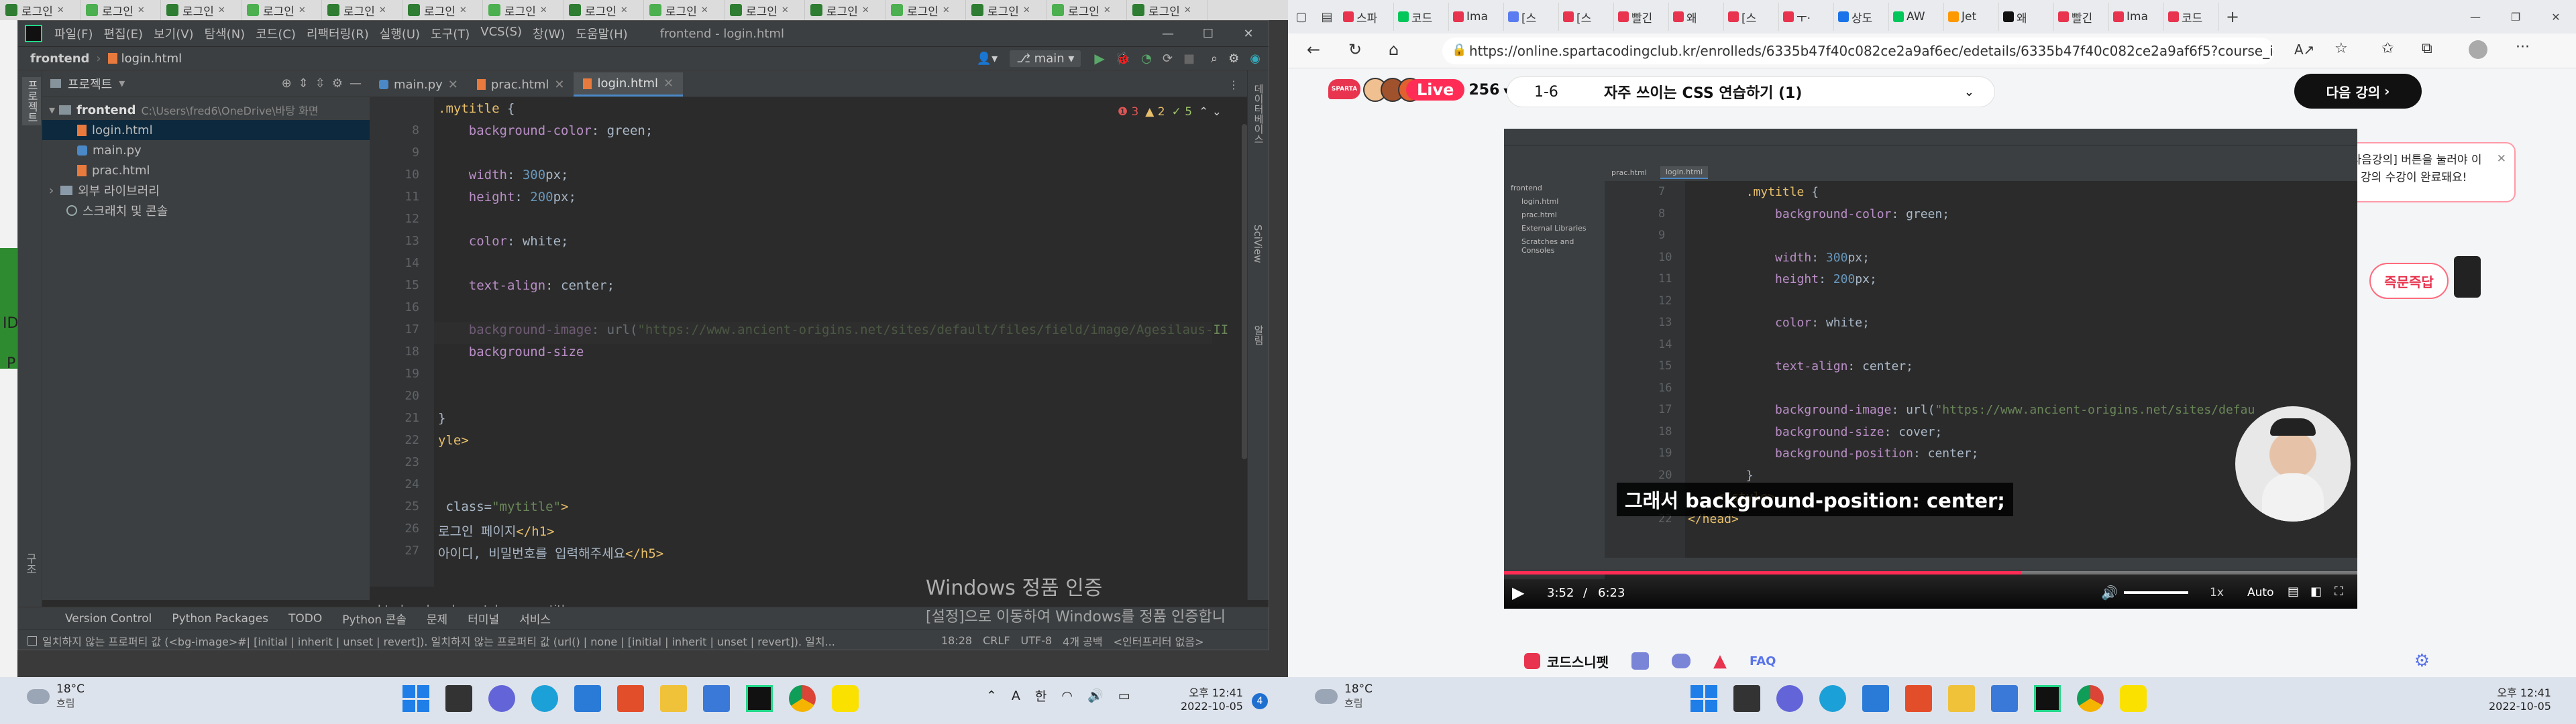 Image resolution: width=2576 pixels, height=724 pixels. Describe the element at coordinates (1082, 641) in the screenshot. I see `indent-setting: 4개 공백` at that location.